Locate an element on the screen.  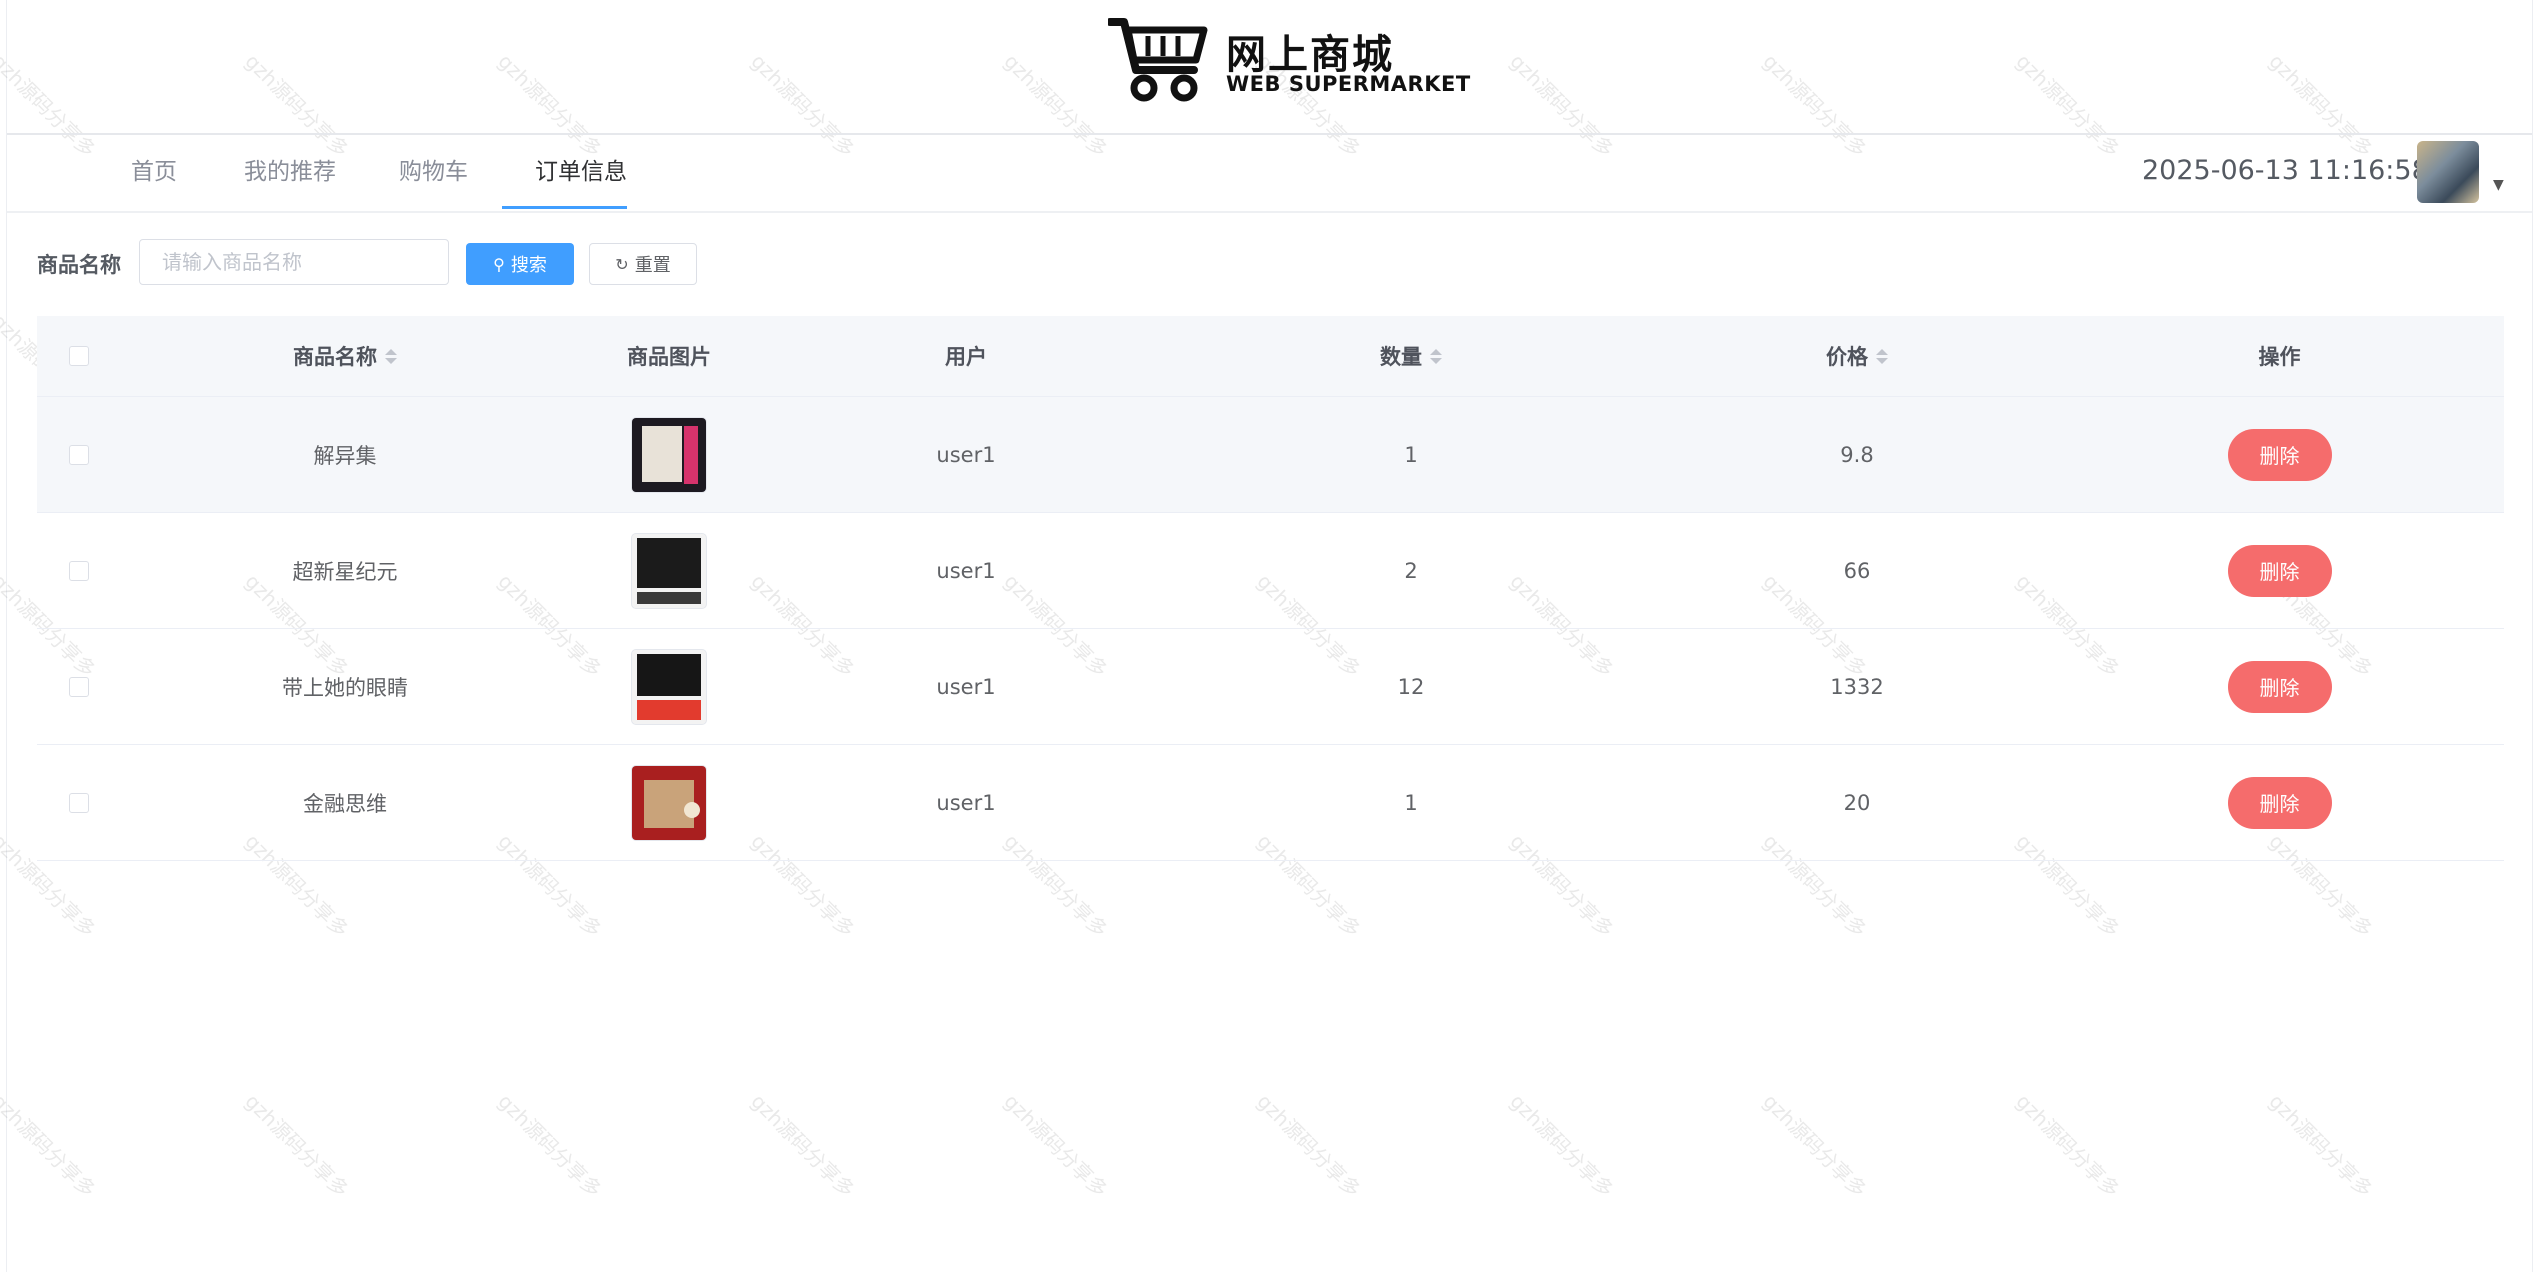
site-header: 网上商城 WEB SUPERMARKET is located at coordinates (1269, 67).